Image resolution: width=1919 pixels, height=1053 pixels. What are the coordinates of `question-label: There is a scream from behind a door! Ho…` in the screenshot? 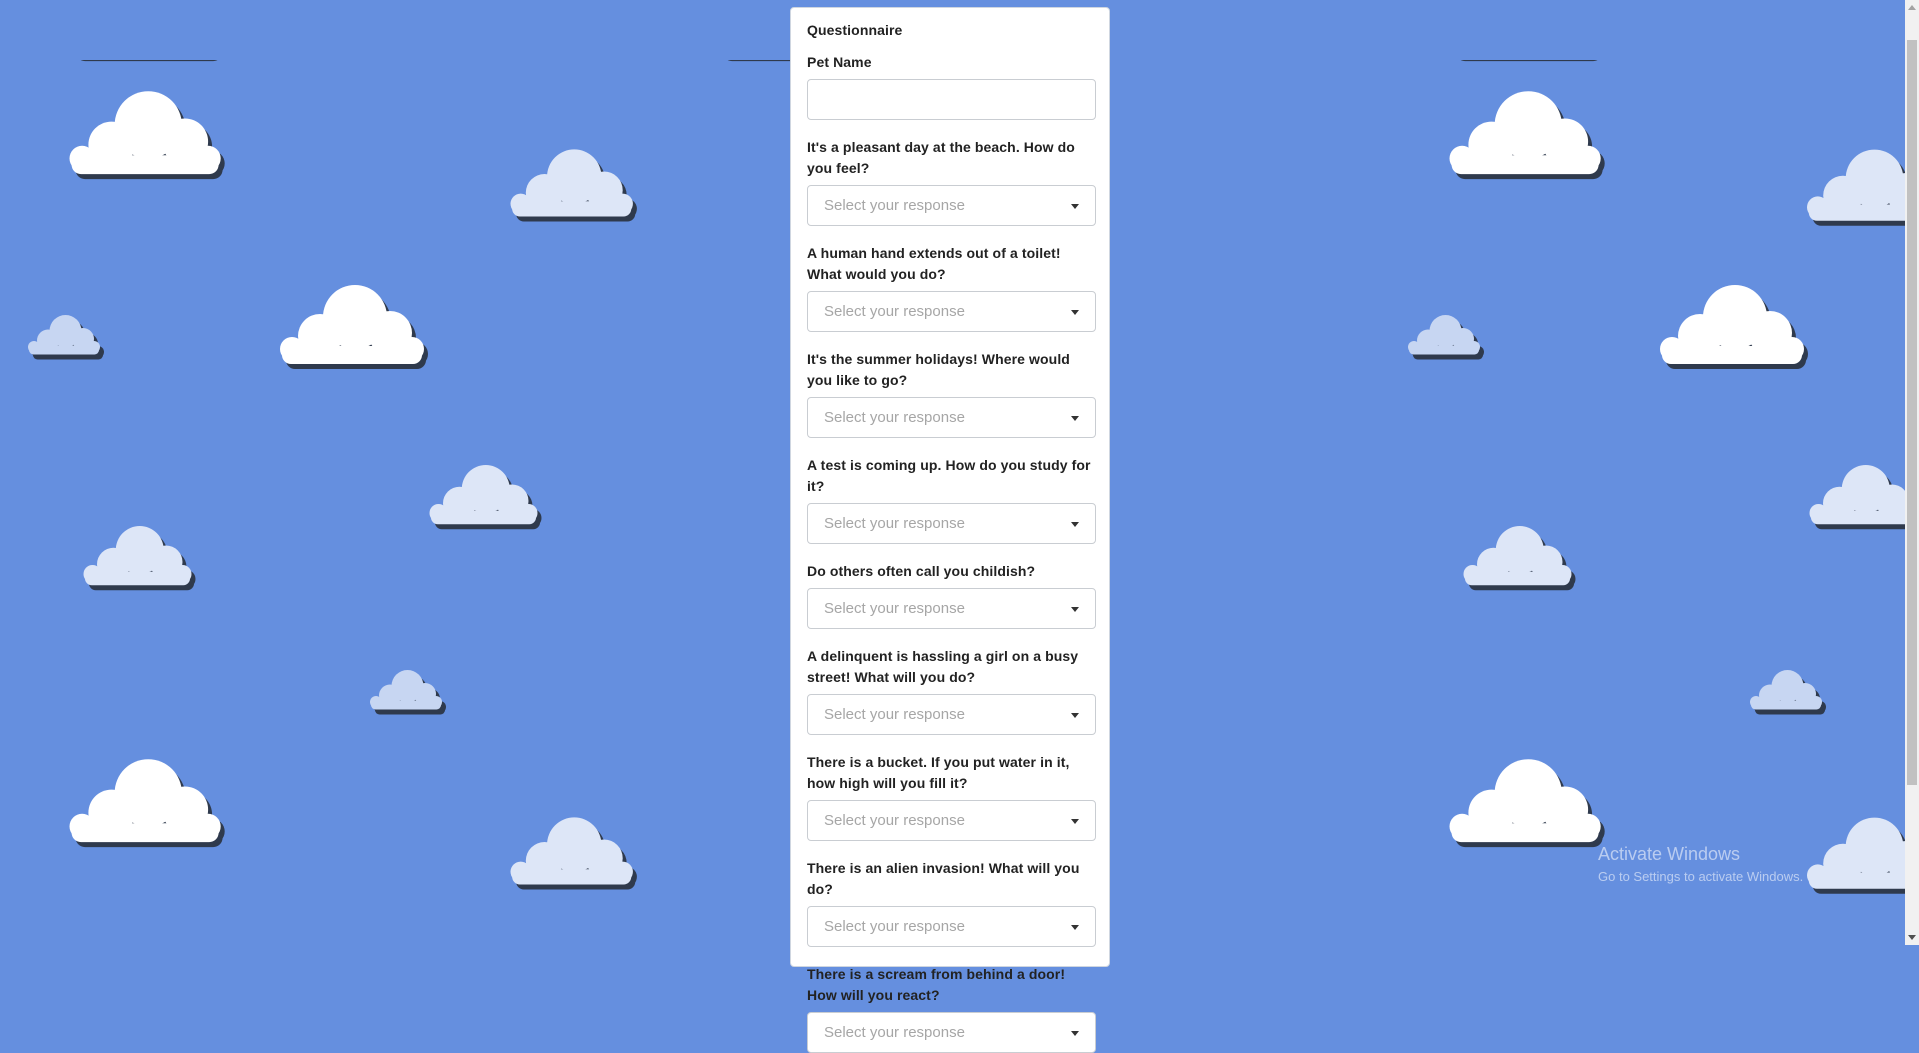 It's located at (950, 985).